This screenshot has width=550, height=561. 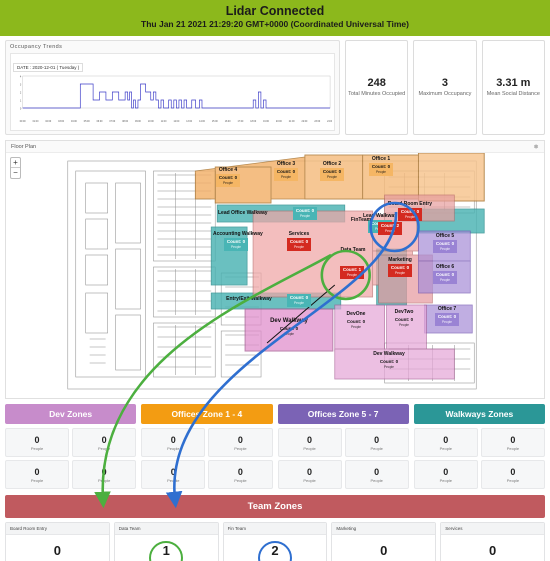 What do you see at coordinates (275, 147) in the screenshot?
I see `floor-plan-header: Floor Plan` at bounding box center [275, 147].